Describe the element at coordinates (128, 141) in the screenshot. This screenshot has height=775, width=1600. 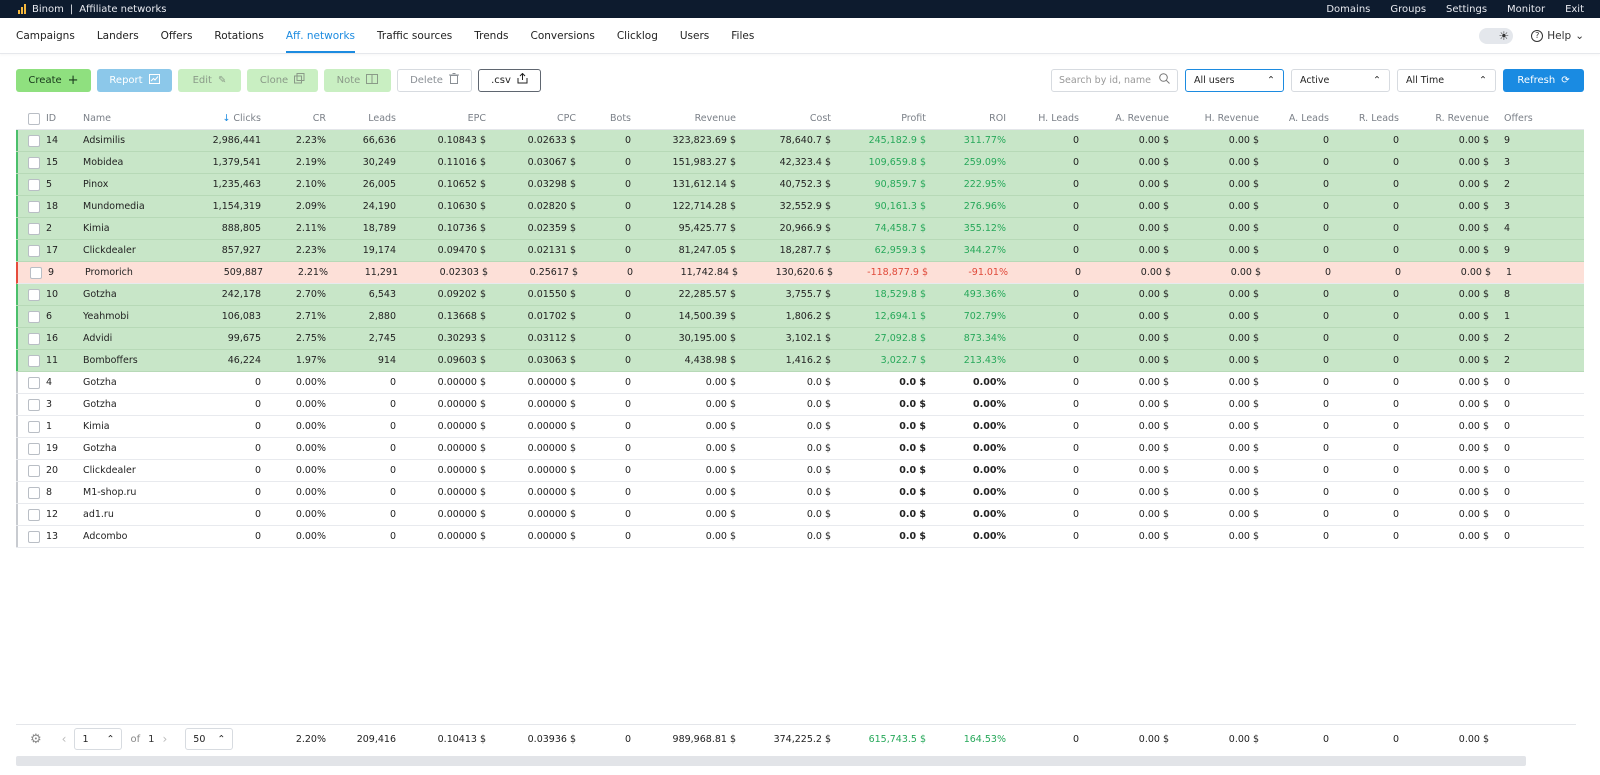
I see `cell-name: Adsimilis` at that location.